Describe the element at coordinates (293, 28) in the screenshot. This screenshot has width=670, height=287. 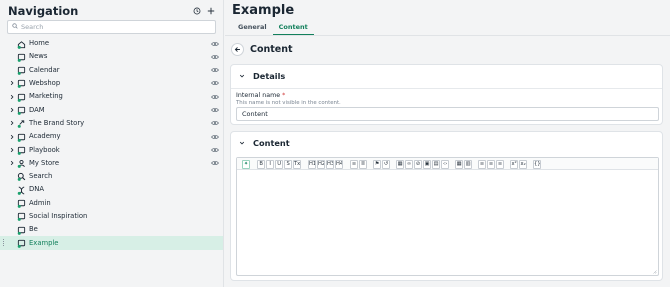
I see `tab-content: Content` at that location.